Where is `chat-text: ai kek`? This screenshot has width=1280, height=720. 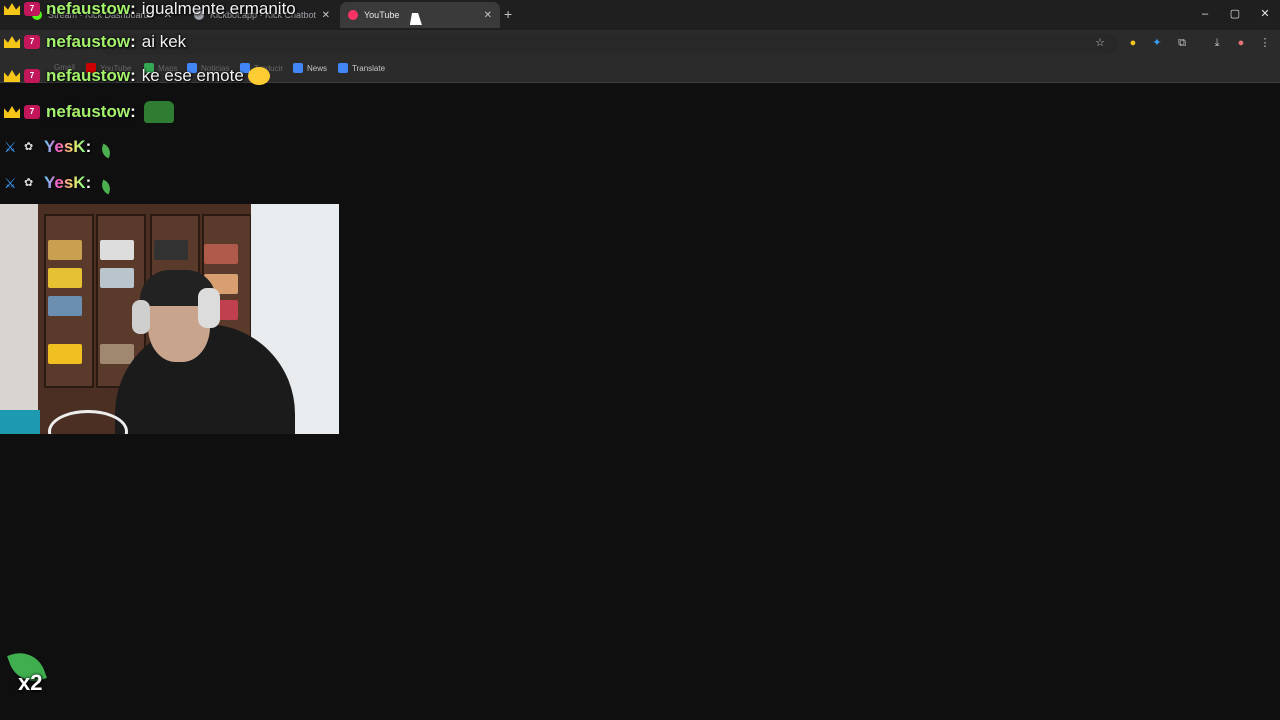 chat-text: ai kek is located at coordinates (164, 41).